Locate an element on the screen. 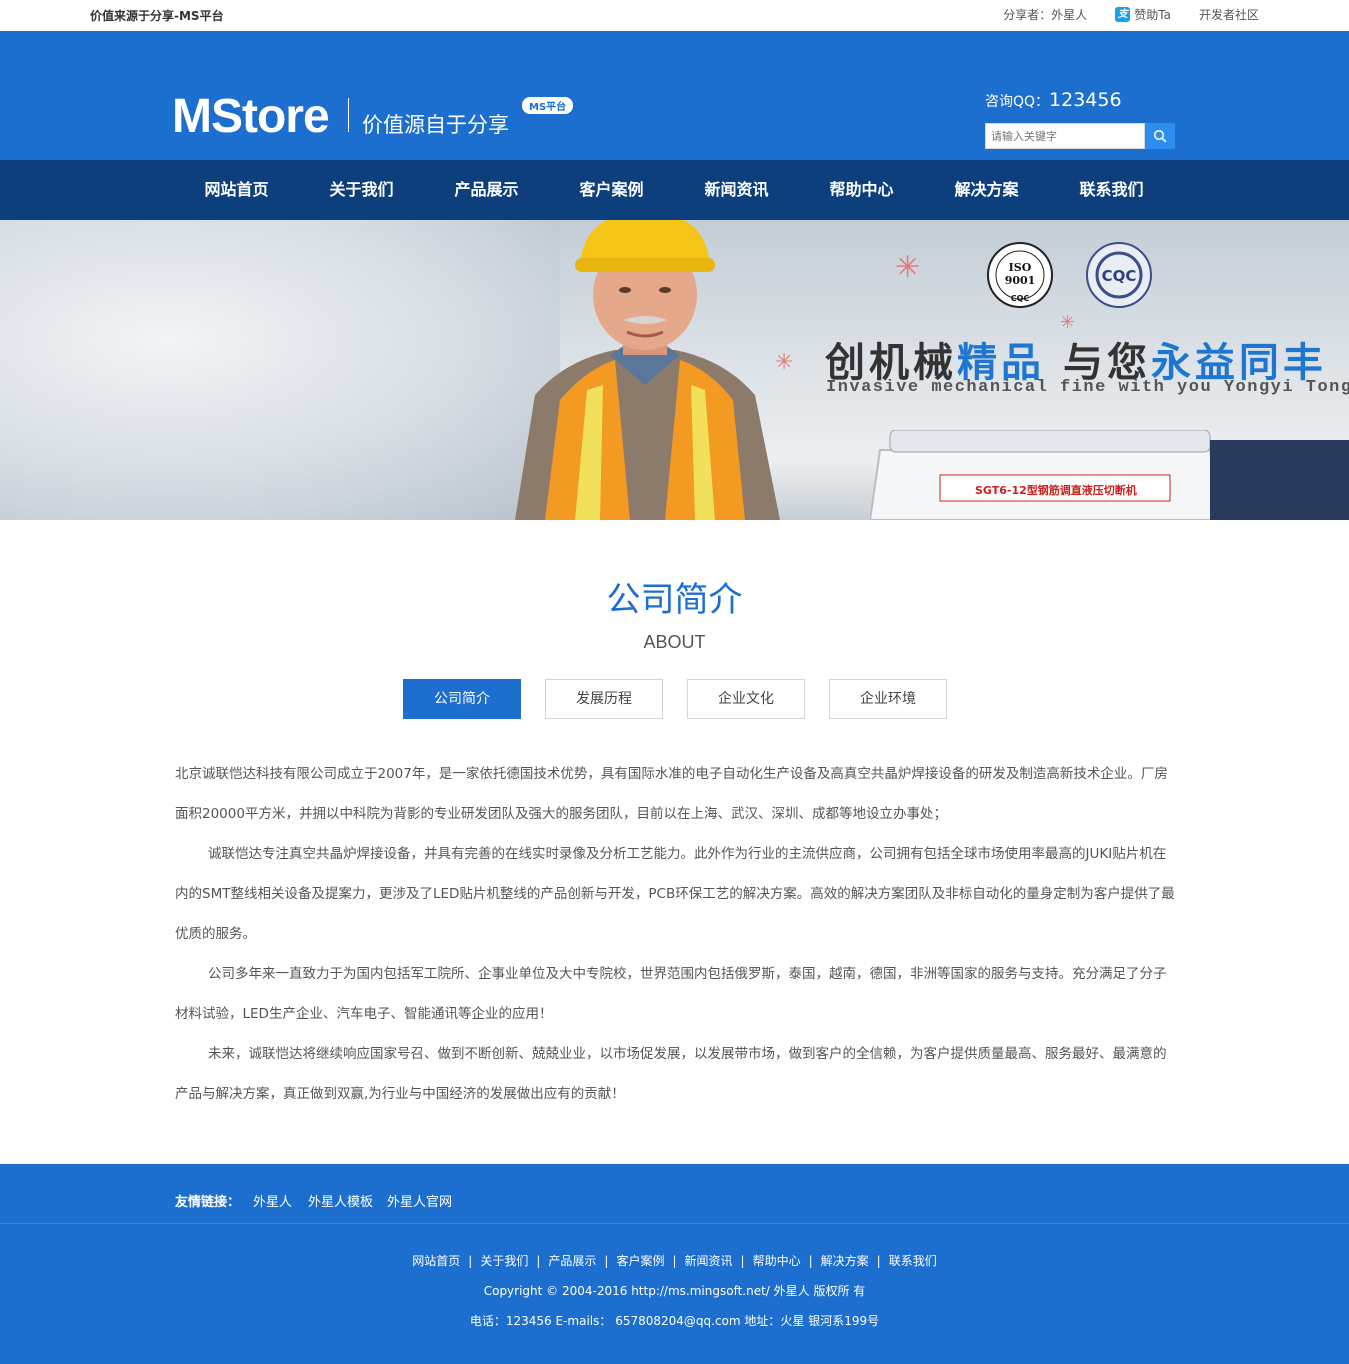 The width and height of the screenshot is (1349, 1364). tab-environment: 企业环境 is located at coordinates (888, 699).